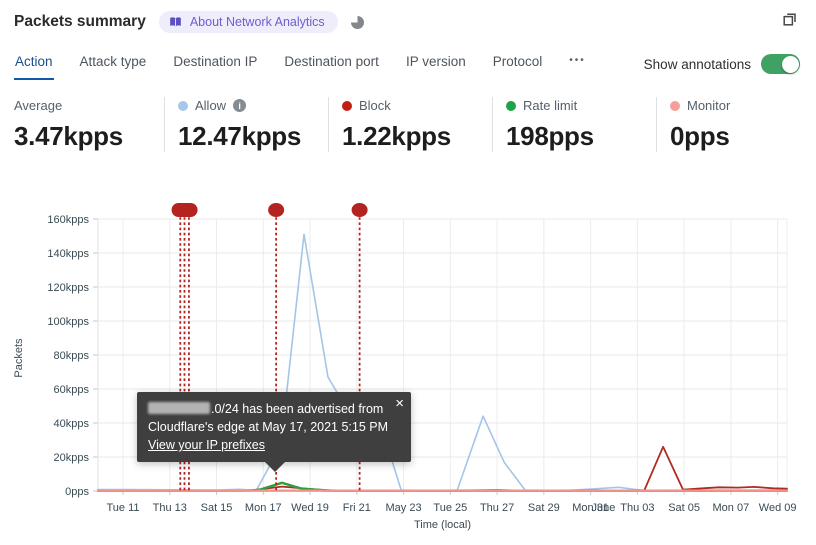 Image resolution: width=816 pixels, height=545 pixels. Describe the element at coordinates (175, 22) in the screenshot. I see `book-icon` at that location.